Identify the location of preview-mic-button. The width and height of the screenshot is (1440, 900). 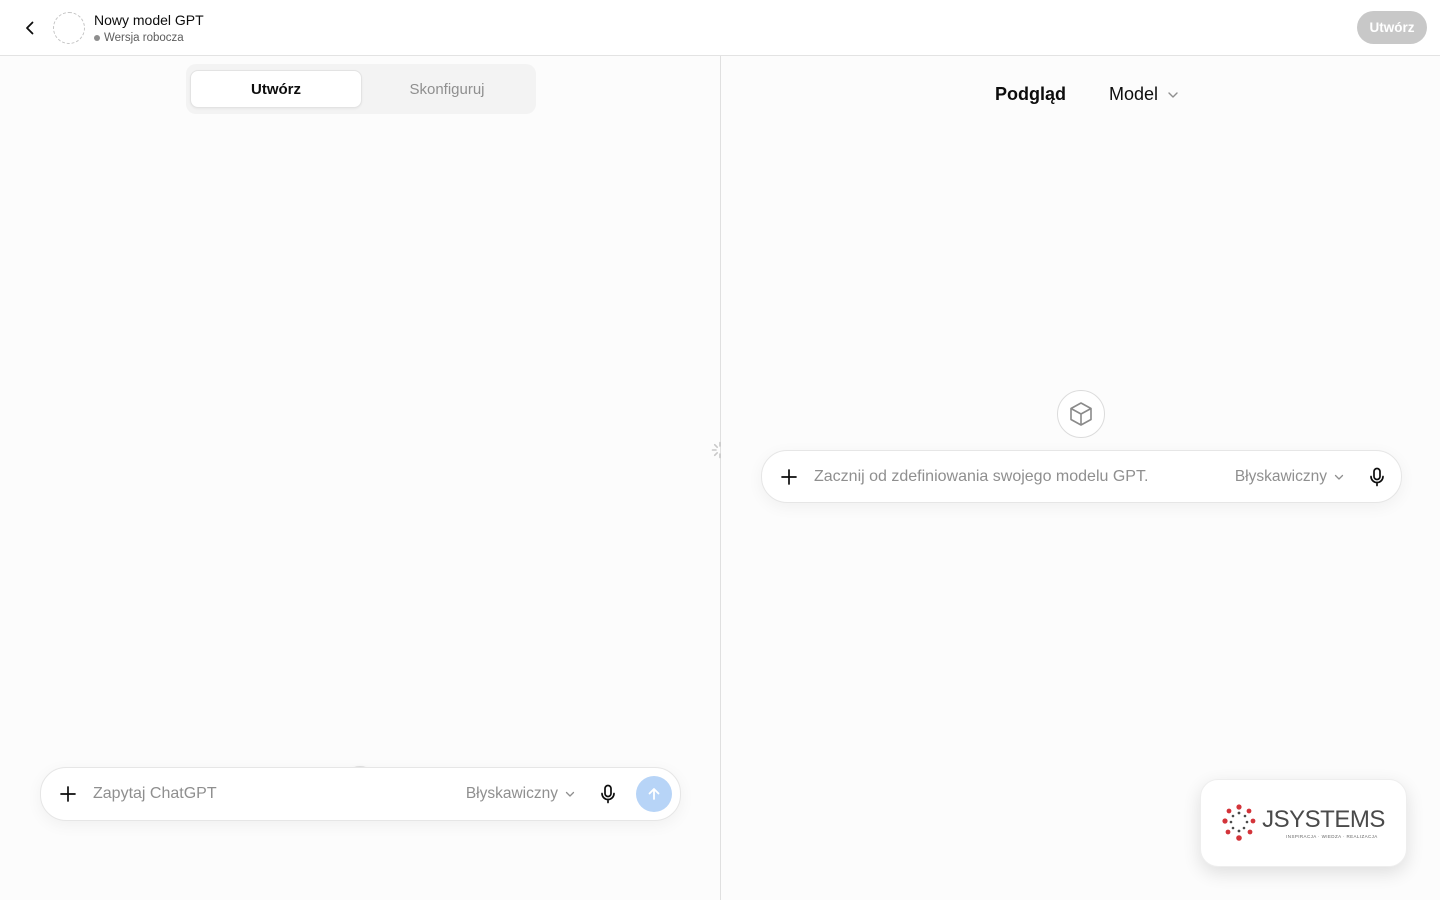
(1377, 477).